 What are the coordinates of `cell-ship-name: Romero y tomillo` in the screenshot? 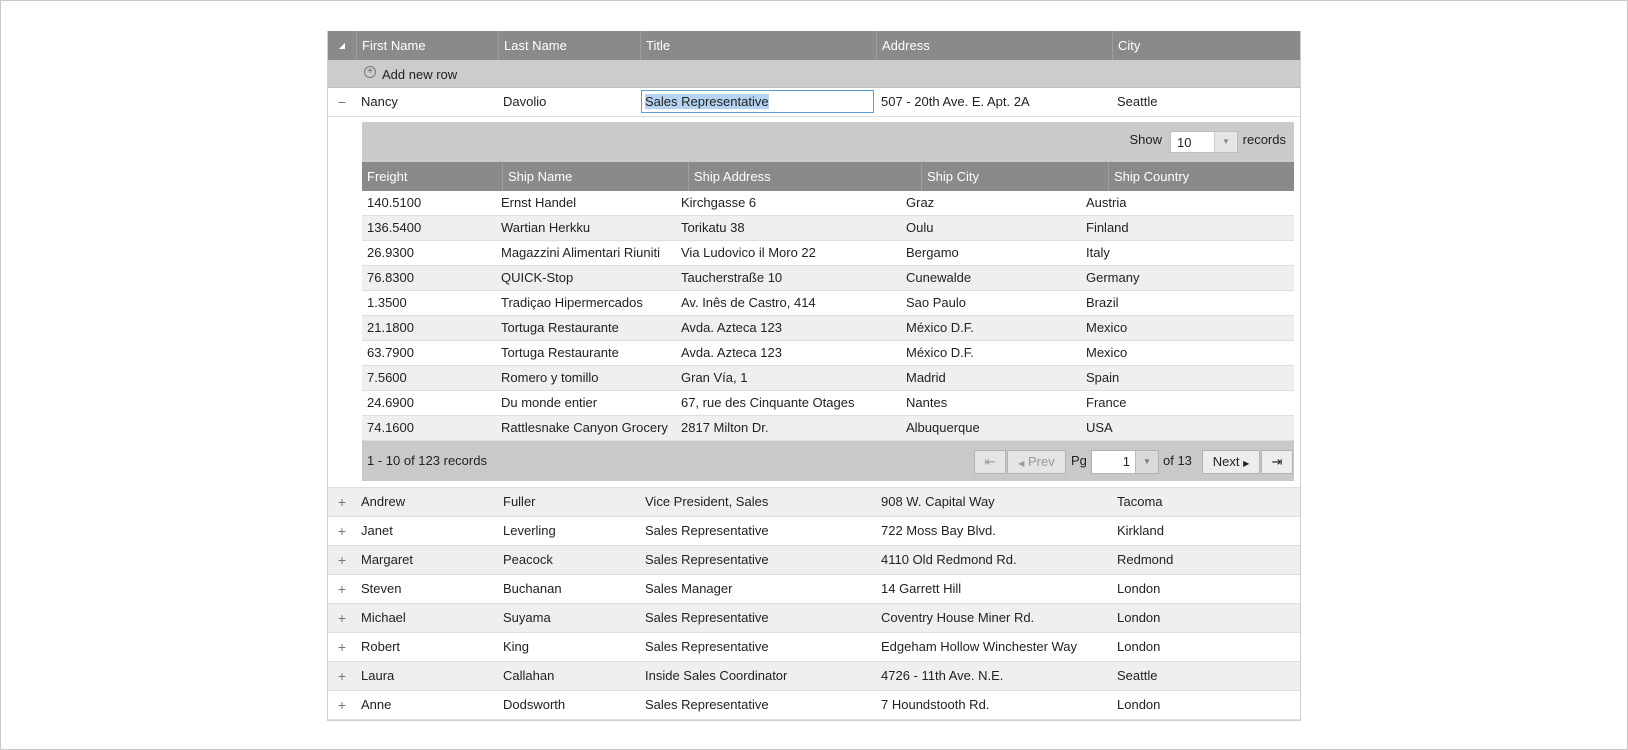 It's located at (550, 377).